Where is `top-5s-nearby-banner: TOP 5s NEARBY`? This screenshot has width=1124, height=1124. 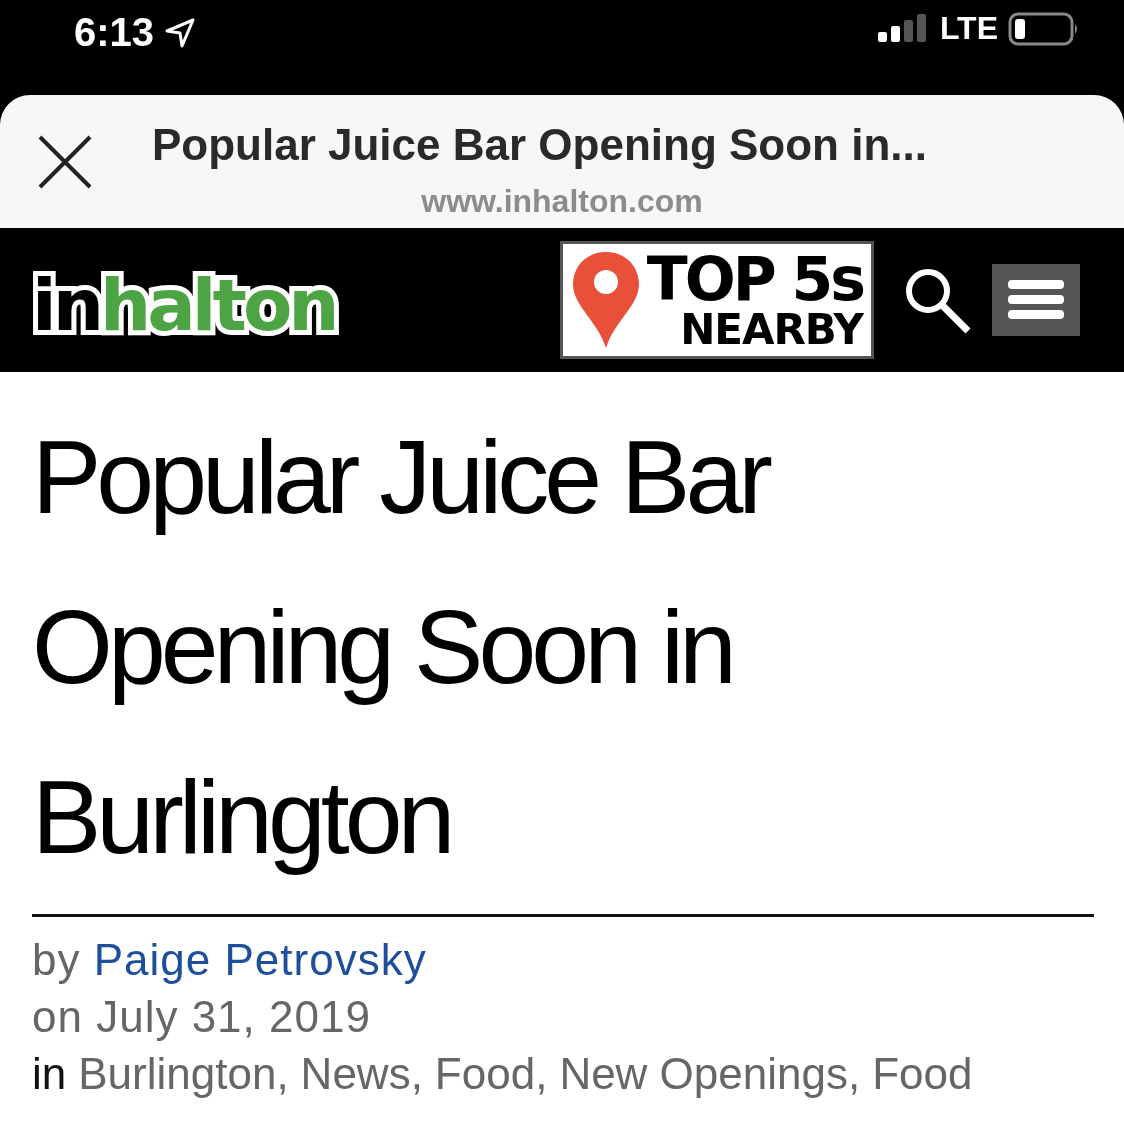 top-5s-nearby-banner: TOP 5s NEARBY is located at coordinates (716, 300).